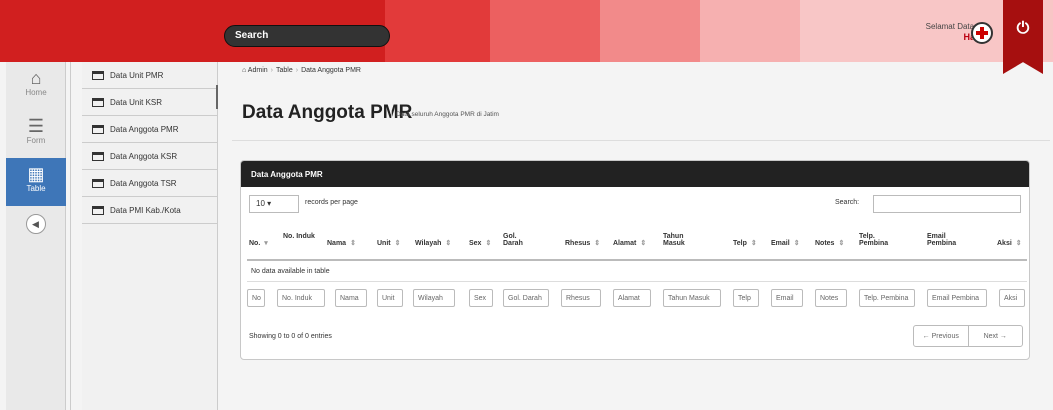  Describe the element at coordinates (428, 243) in the screenshot. I see `column-label: Wilayah` at that location.